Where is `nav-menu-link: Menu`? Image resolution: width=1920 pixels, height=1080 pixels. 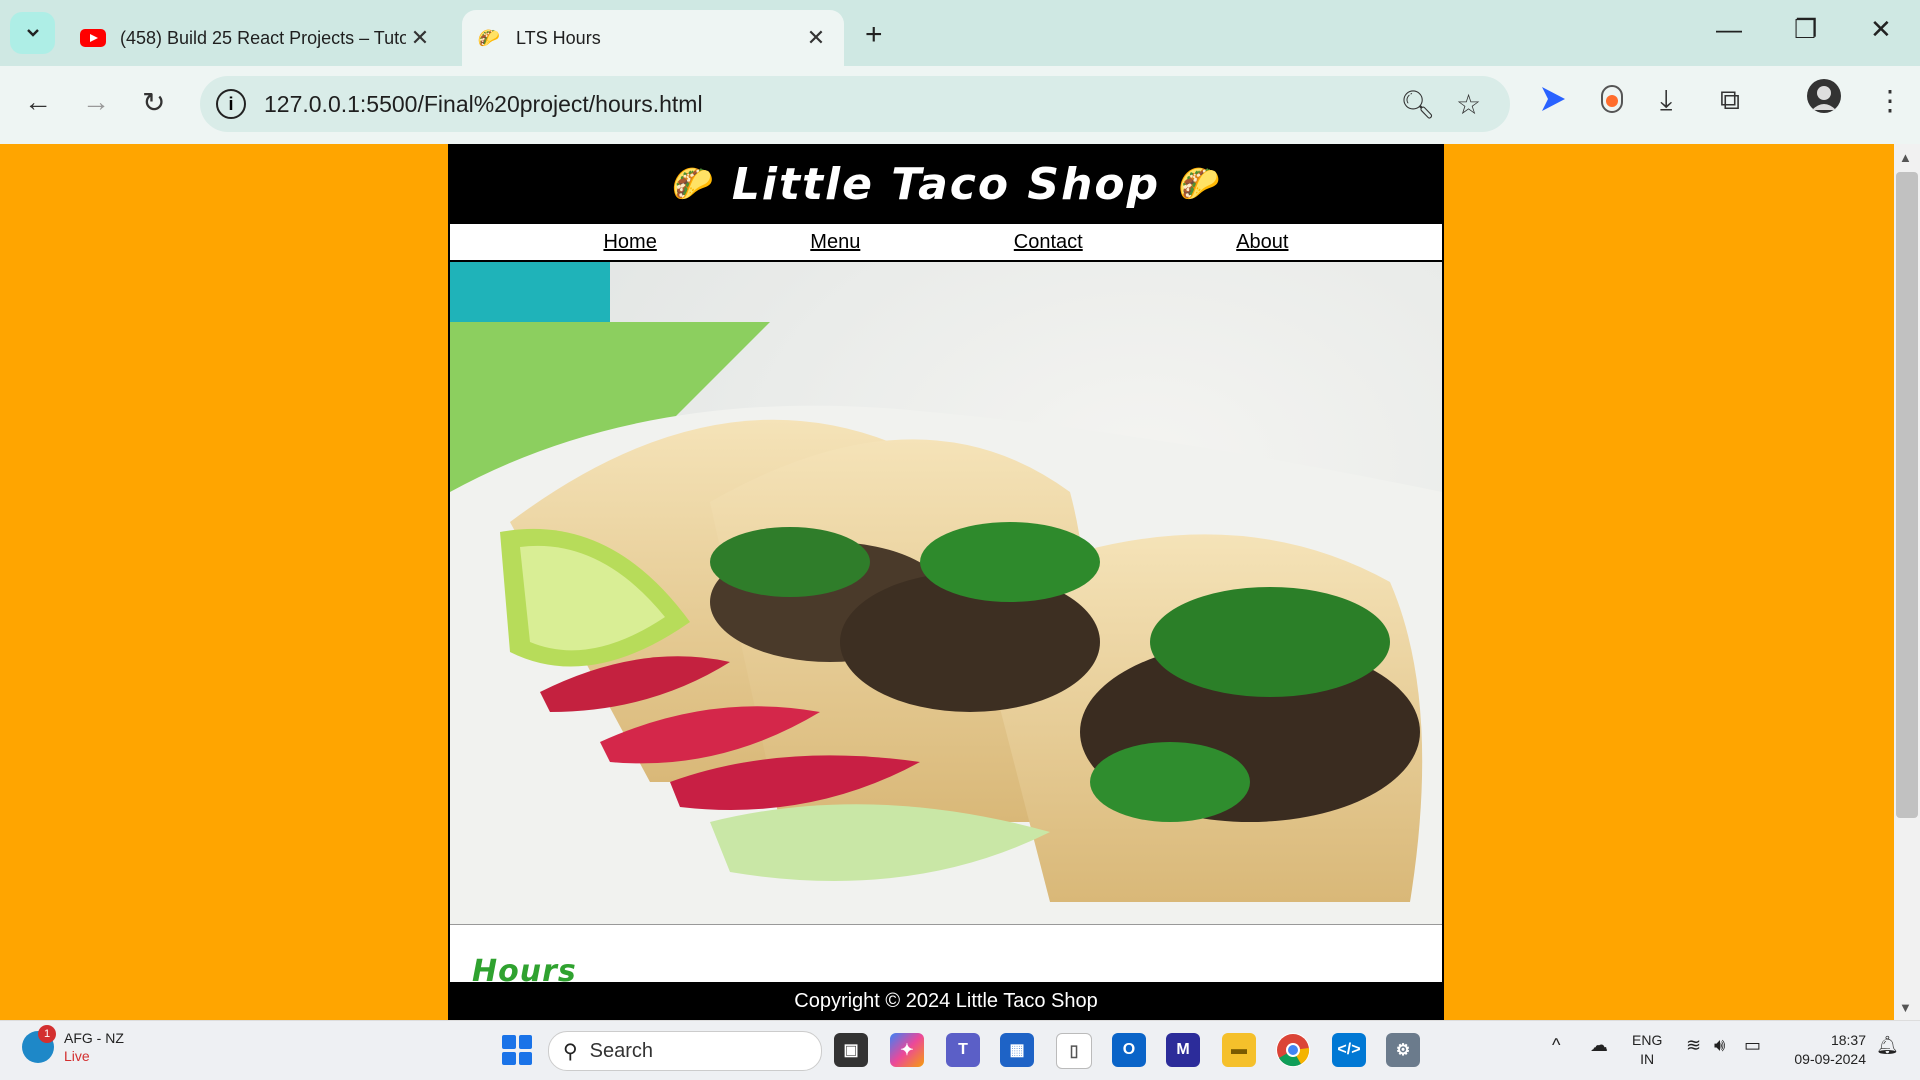
nav-menu-link: Menu is located at coordinates (835, 242).